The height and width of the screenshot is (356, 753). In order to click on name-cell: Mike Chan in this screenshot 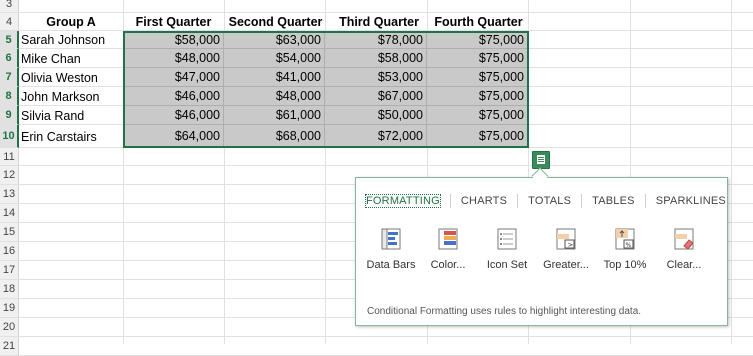, I will do `click(71, 59)`.